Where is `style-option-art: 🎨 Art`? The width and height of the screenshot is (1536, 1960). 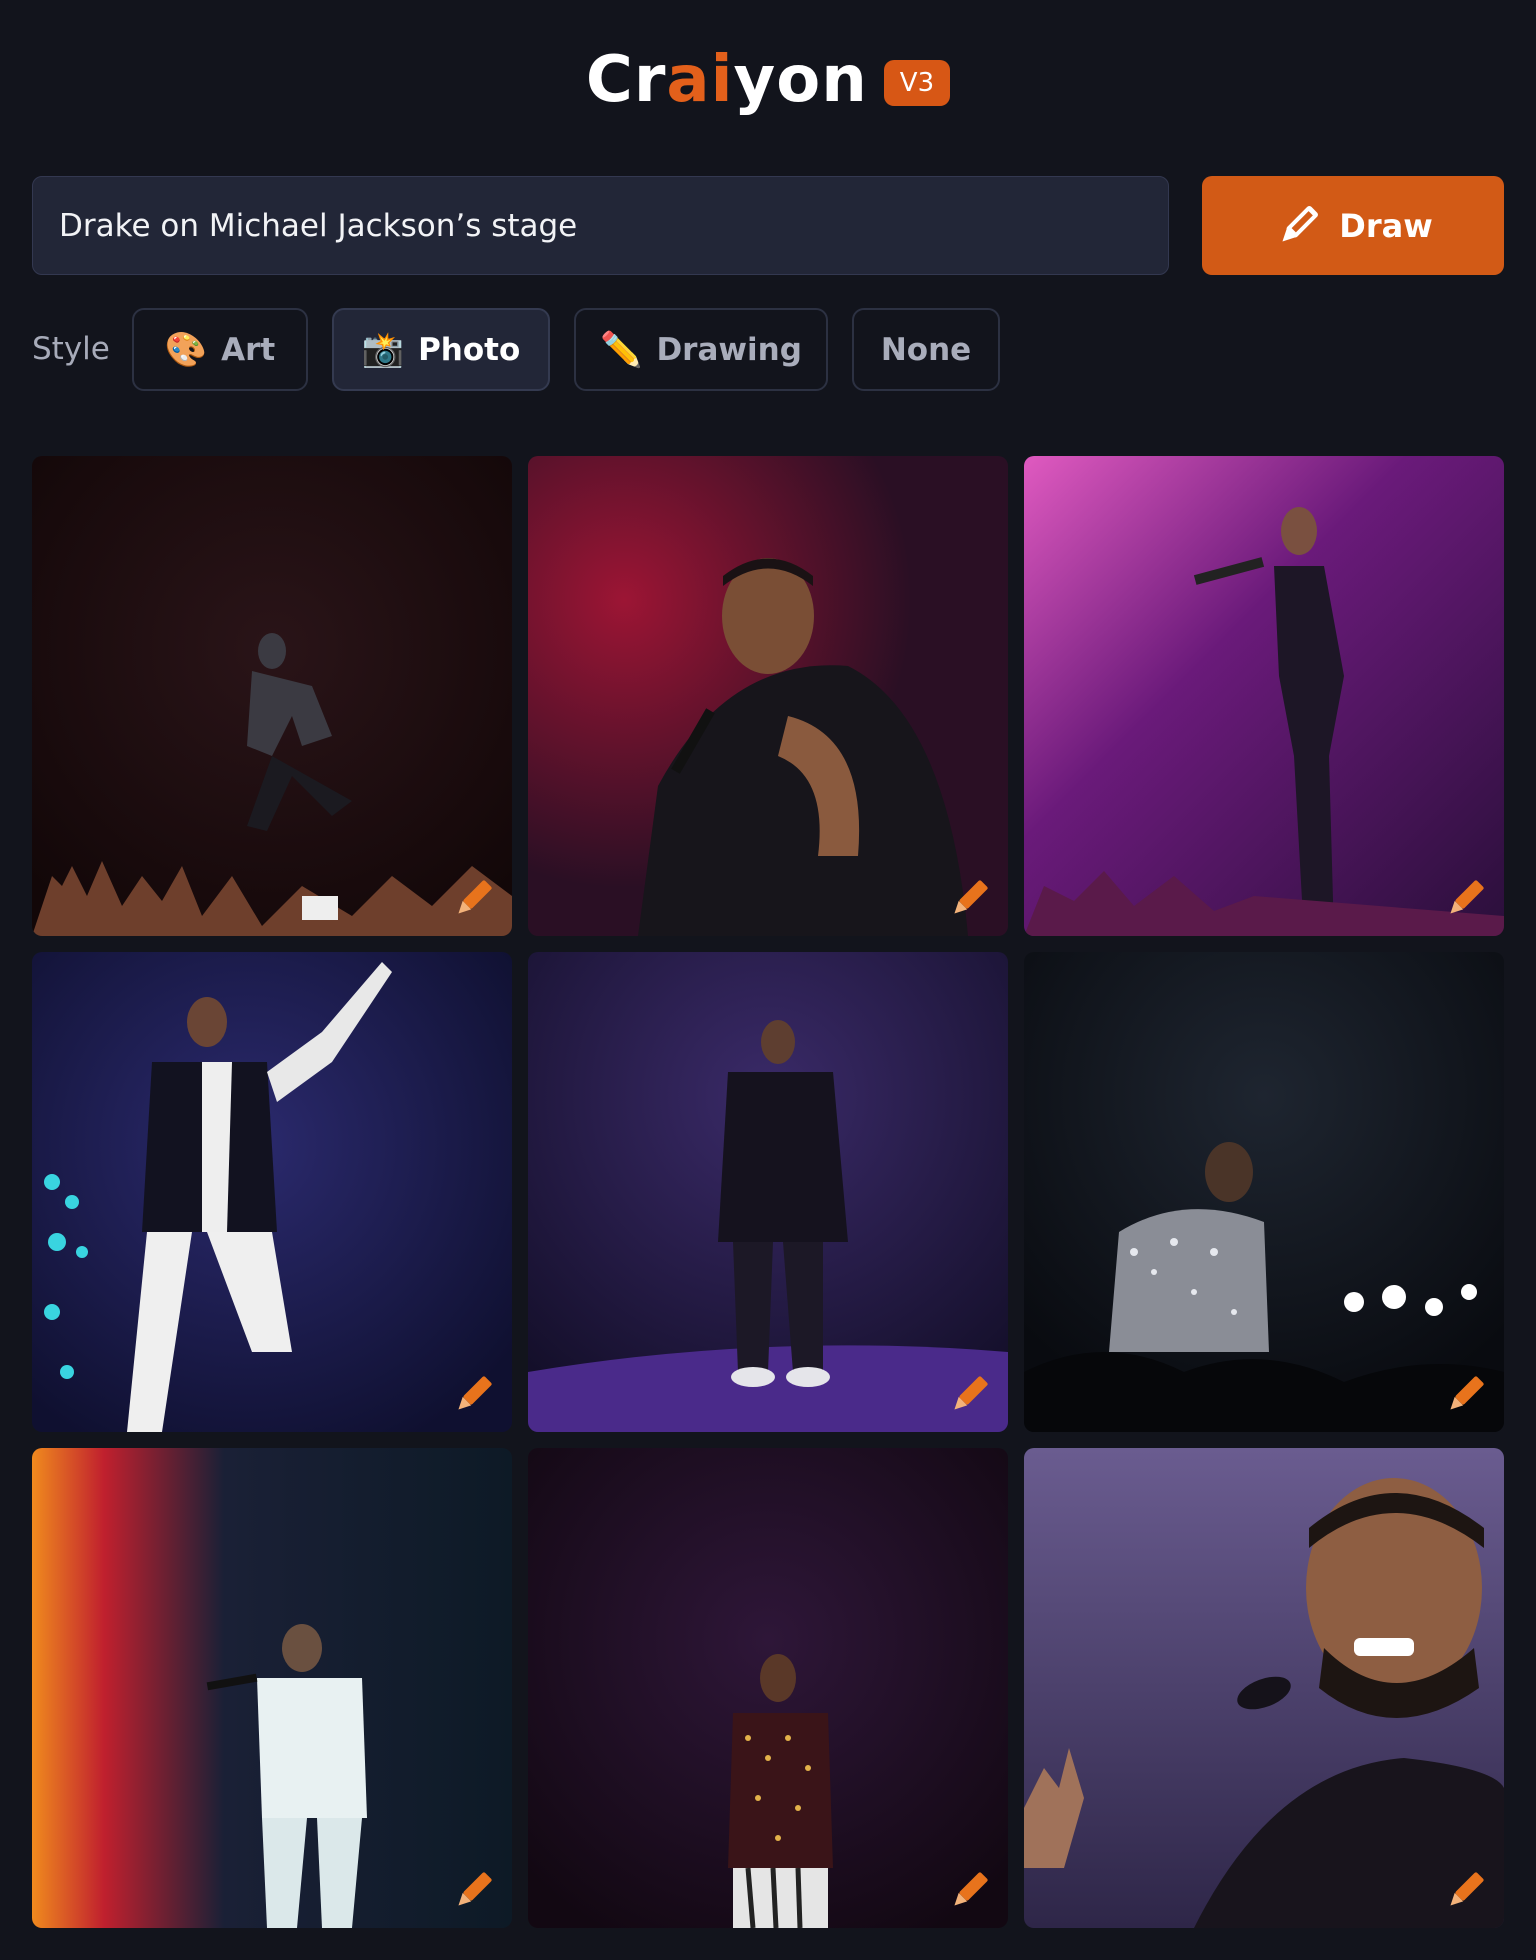
style-option-art: 🎨 Art is located at coordinates (220, 349).